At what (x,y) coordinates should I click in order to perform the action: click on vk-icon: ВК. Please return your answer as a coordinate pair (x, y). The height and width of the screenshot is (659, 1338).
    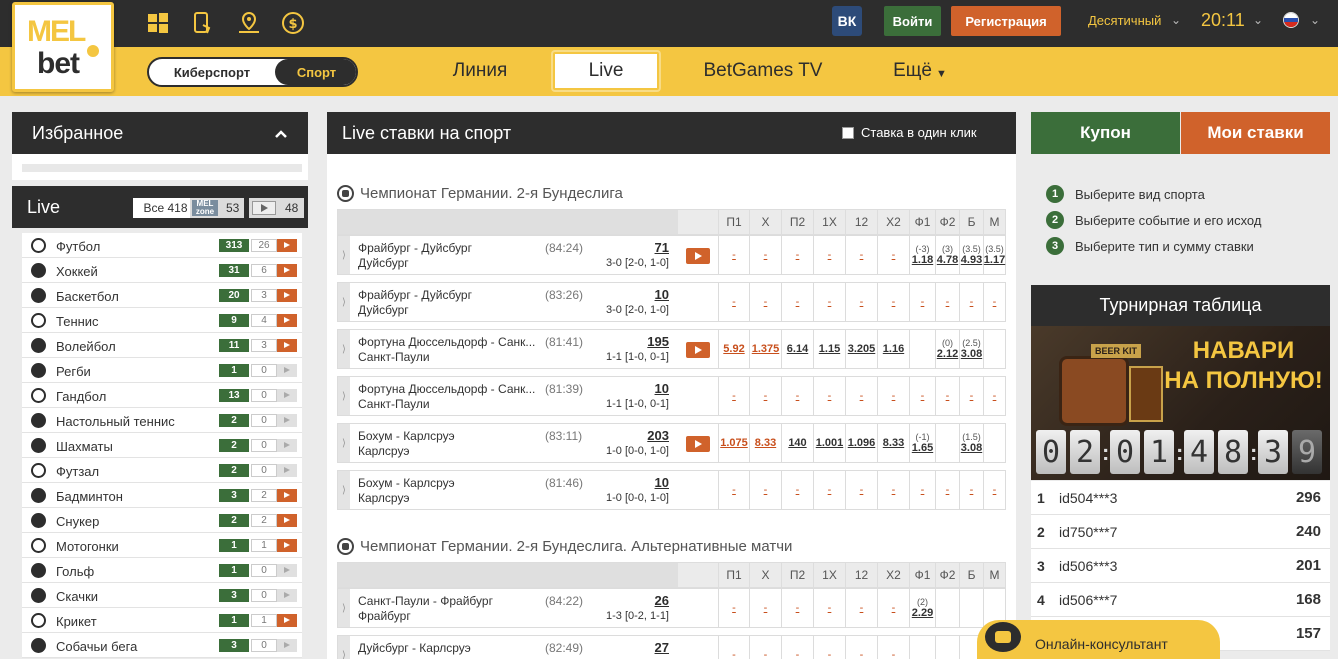
    Looking at the image, I should click on (847, 21).